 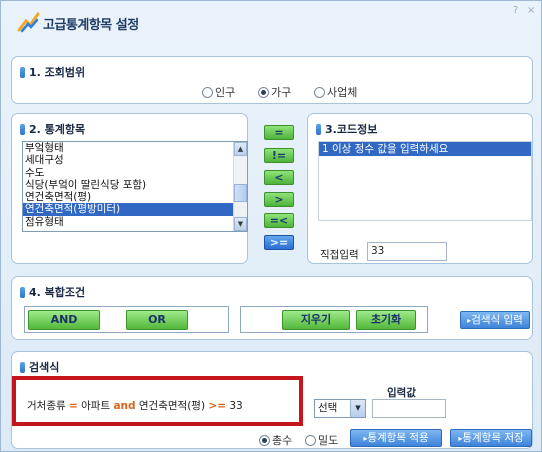 I want to click on op-not-equal-button: !=, so click(x=279, y=155).